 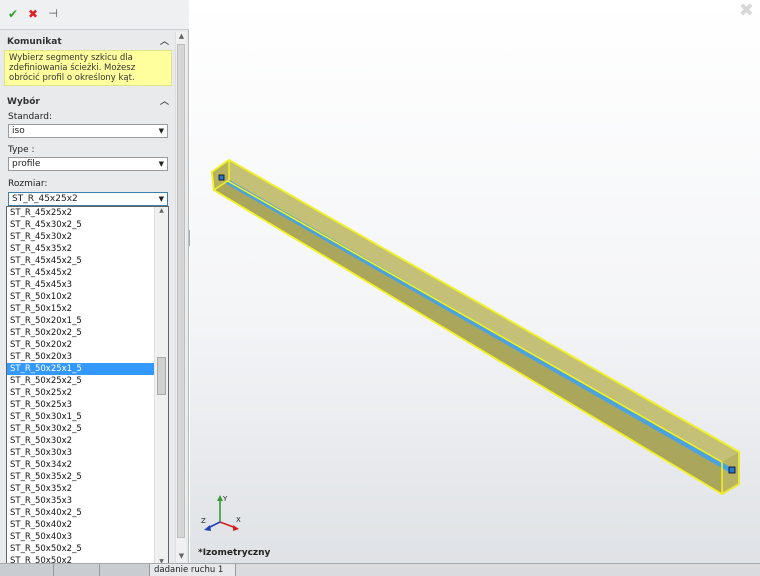 What do you see at coordinates (80, 537) in the screenshot?
I see `size-option: ST_R_50x40x3` at bounding box center [80, 537].